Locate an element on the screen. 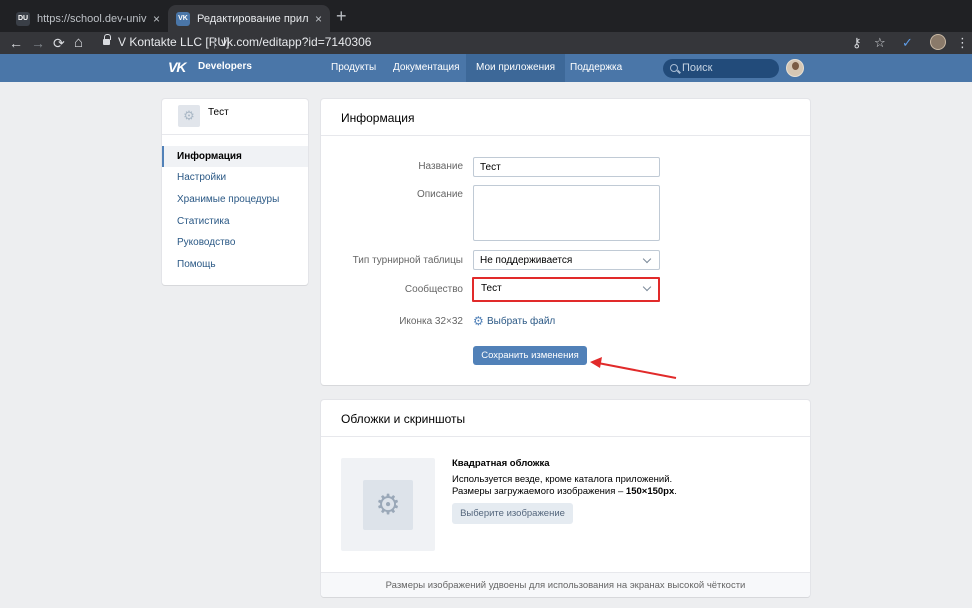 This screenshot has width=972, height=608. menu-products: Продукты is located at coordinates (353, 68).